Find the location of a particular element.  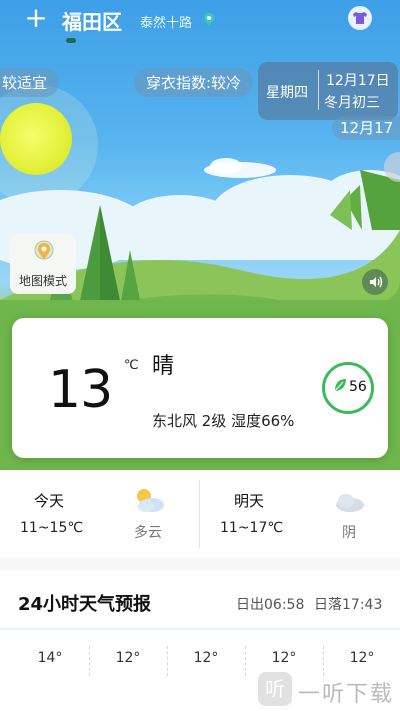

cloud-icon is located at coordinates (350, 503).